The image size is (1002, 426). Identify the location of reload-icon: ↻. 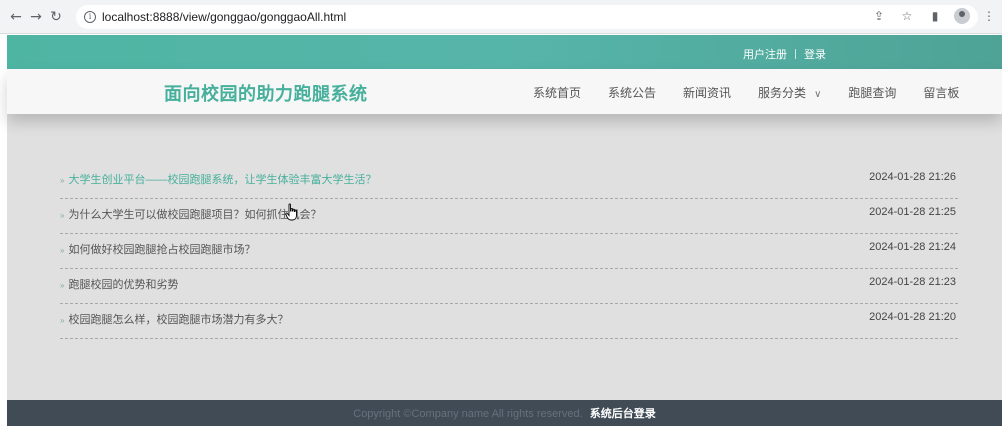
(56, 17).